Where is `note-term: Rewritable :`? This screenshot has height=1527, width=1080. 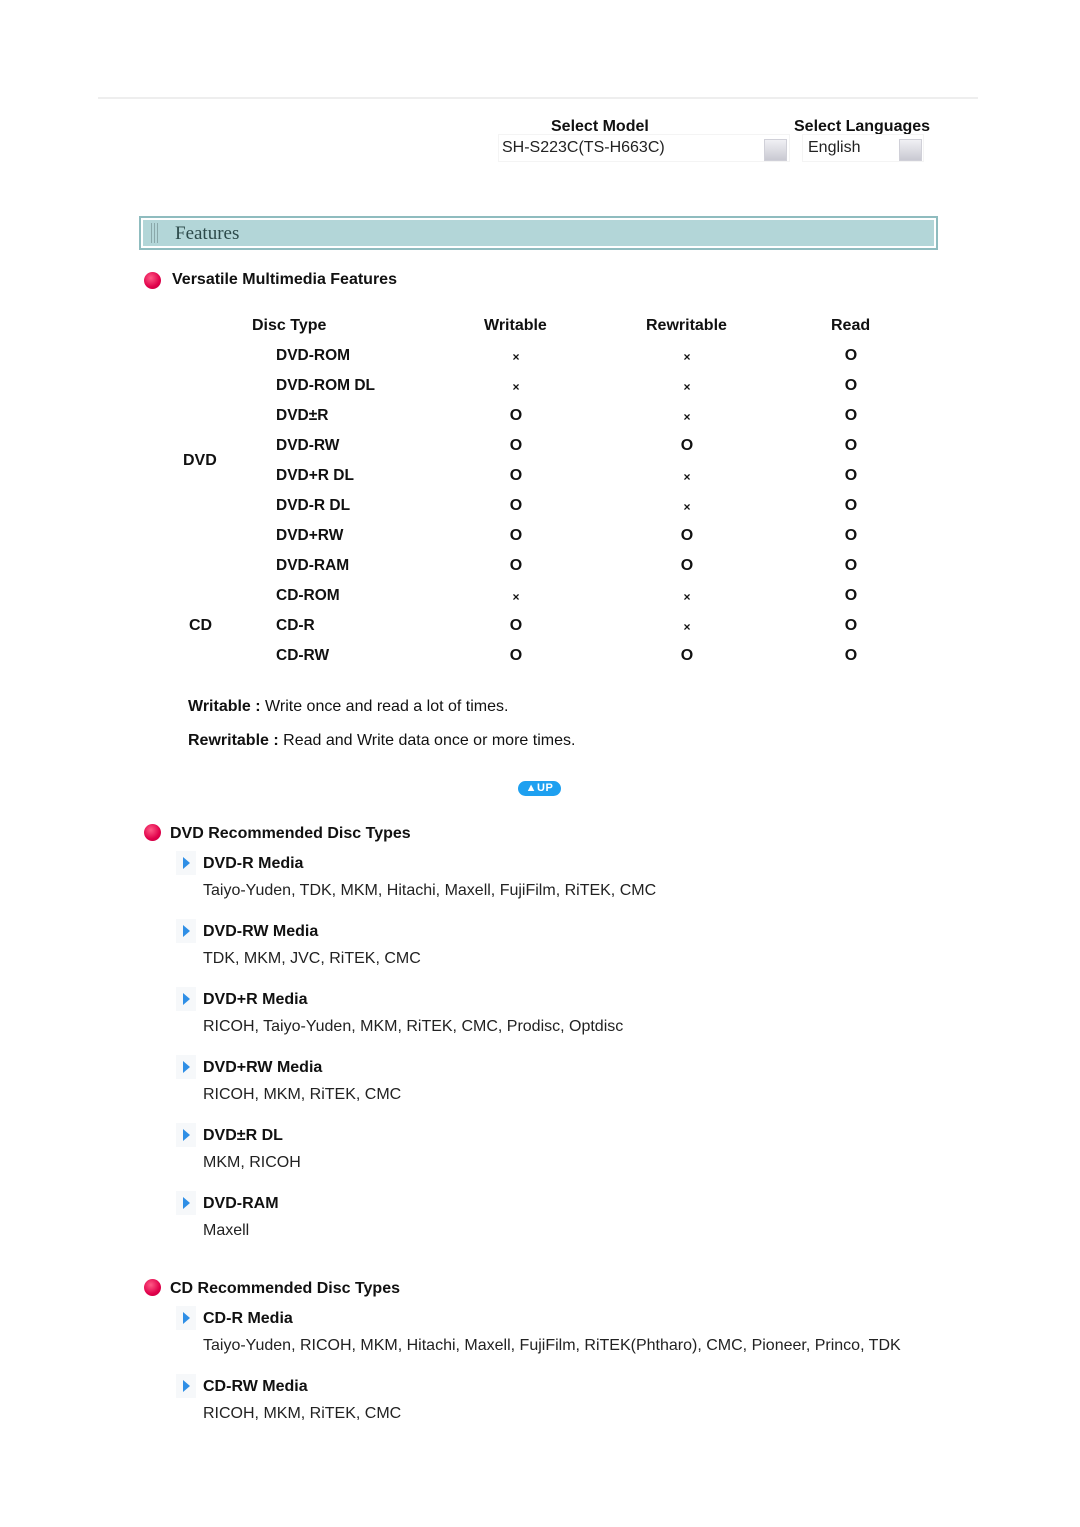 note-term: Rewritable : is located at coordinates (233, 740).